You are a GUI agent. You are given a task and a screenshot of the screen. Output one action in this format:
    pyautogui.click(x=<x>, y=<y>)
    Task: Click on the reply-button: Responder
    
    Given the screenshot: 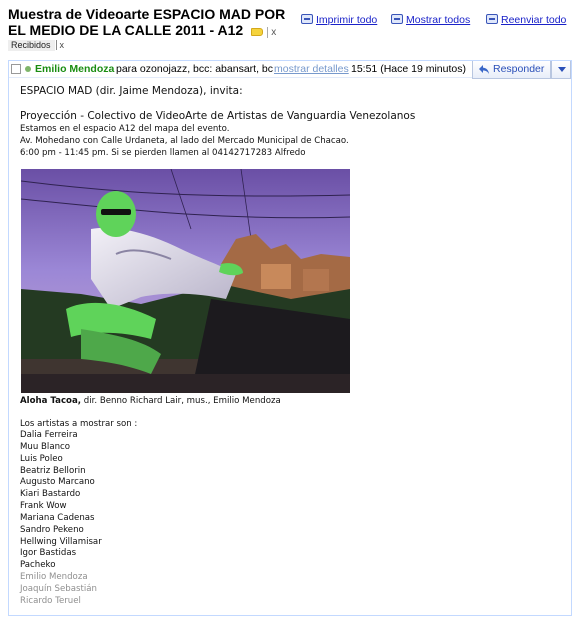 What is the action you would take?
    pyautogui.click(x=511, y=70)
    